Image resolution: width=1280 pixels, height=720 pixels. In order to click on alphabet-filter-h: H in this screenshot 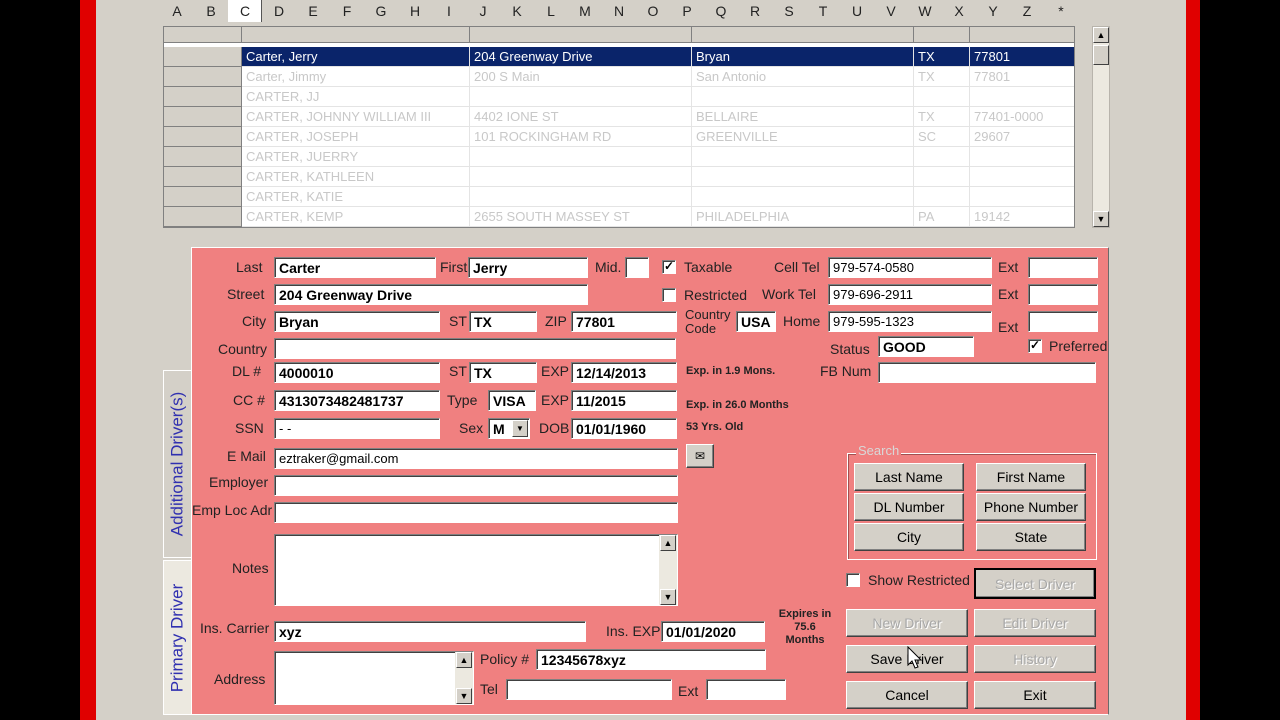, I will do `click(415, 11)`.